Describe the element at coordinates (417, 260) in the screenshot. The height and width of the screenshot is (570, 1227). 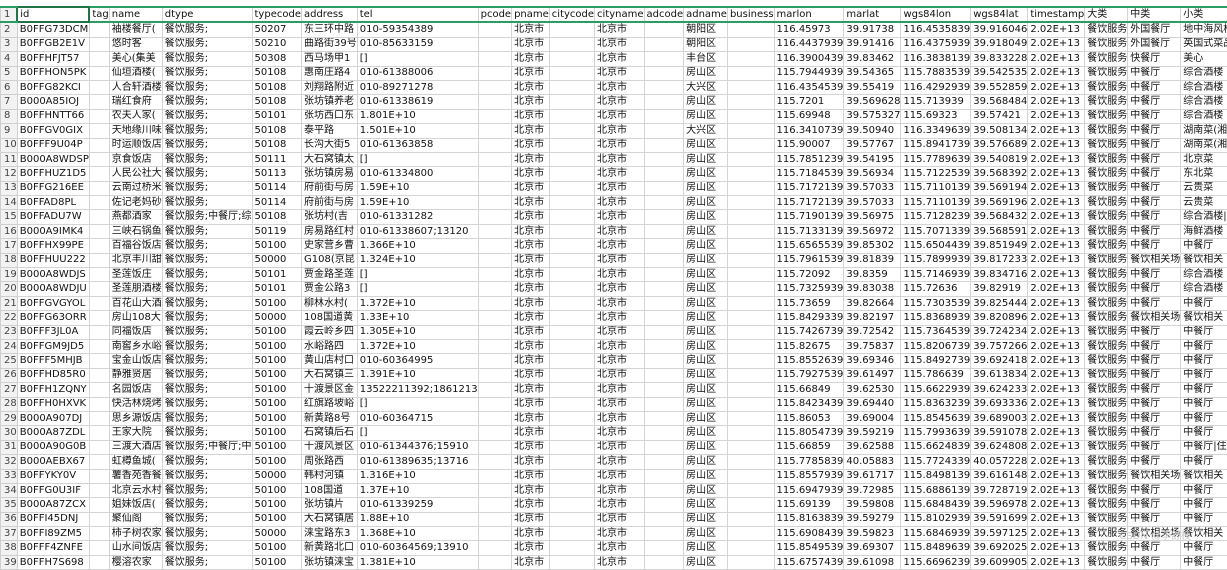
I see `table-cell: 1.324E+10` at that location.